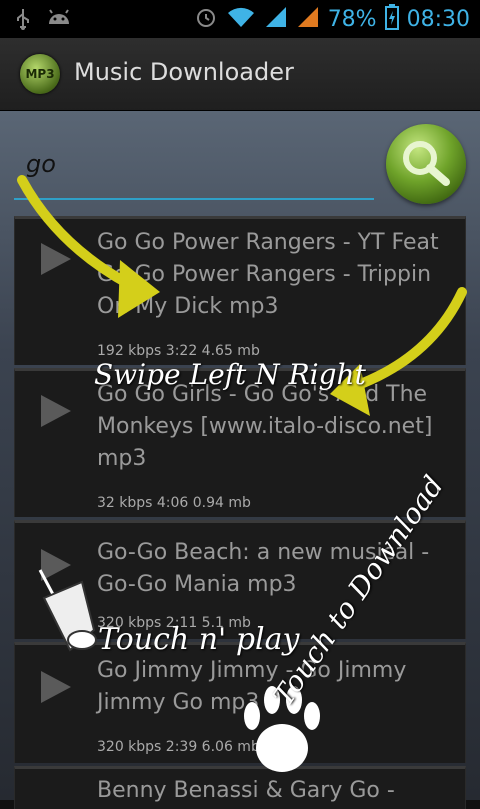  Describe the element at coordinates (178, 351) in the screenshot. I see `track-meta: 192 kbps 3:22 4.65 mb` at that location.